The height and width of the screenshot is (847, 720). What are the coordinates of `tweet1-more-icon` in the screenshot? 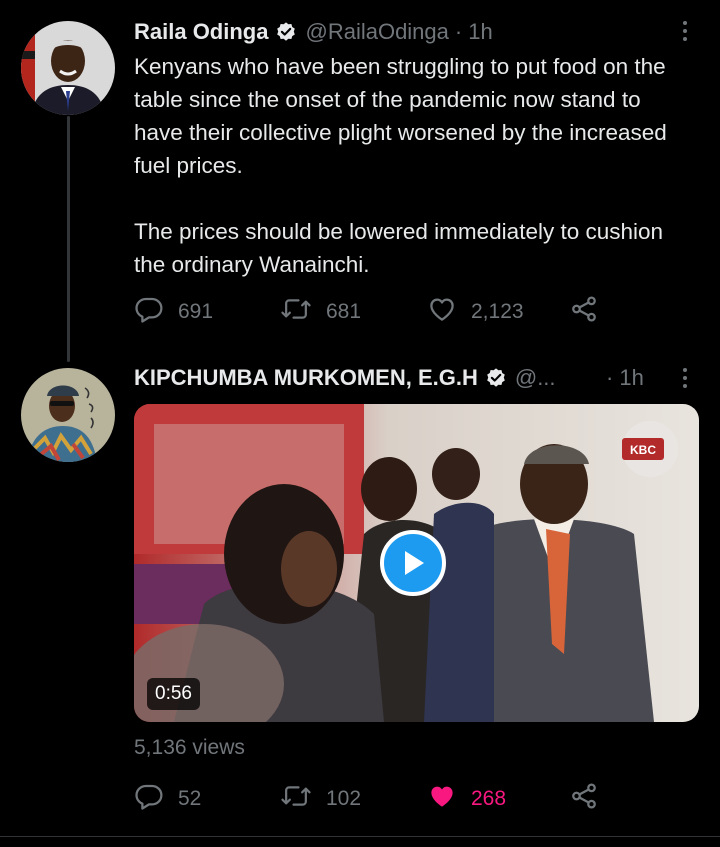 It's located at (685, 31).